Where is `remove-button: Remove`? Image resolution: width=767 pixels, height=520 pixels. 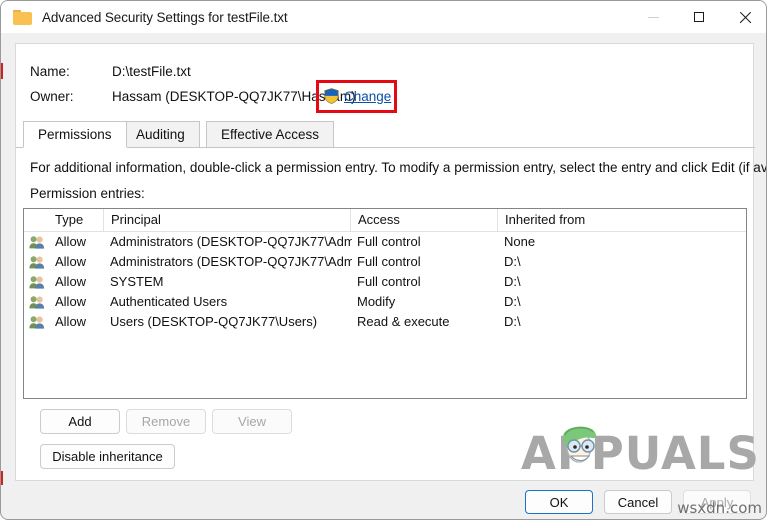
remove-button: Remove is located at coordinates (166, 421).